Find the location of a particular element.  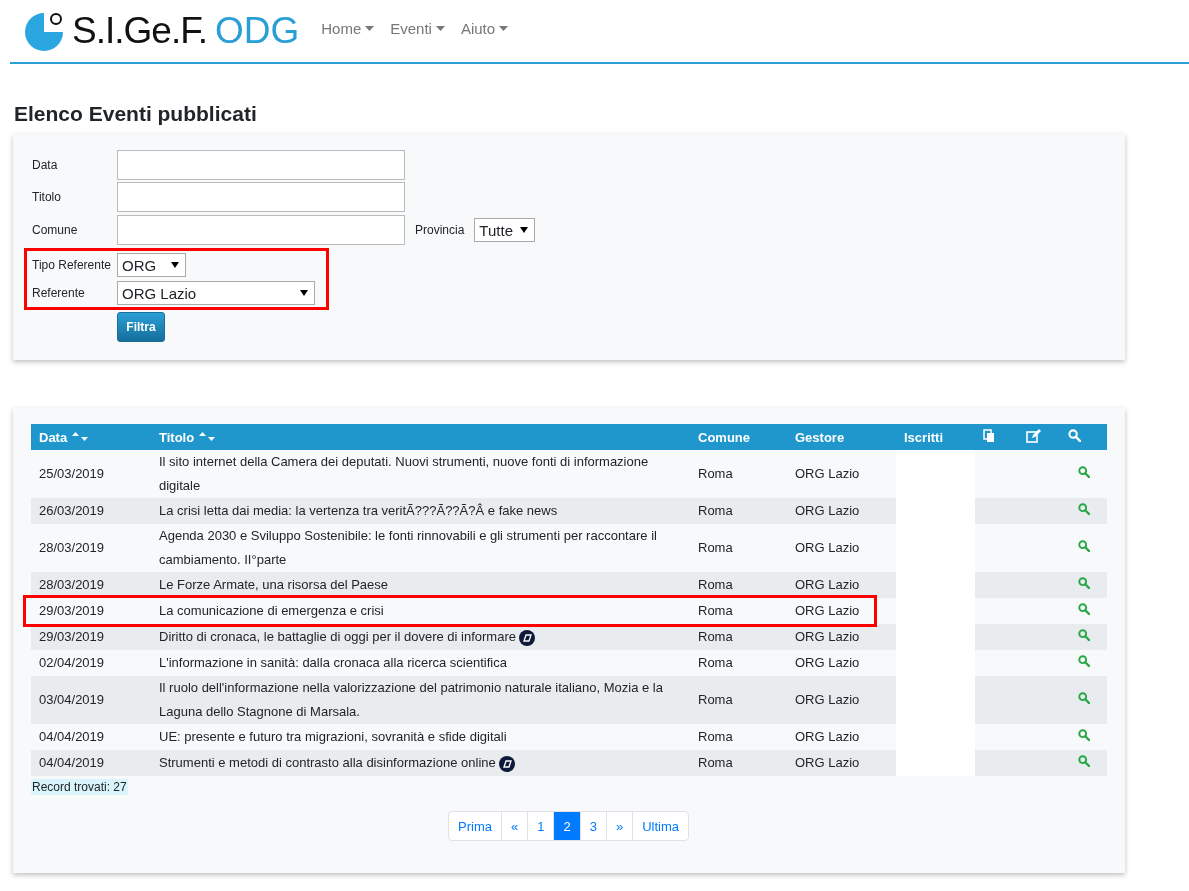

field-label: Comune is located at coordinates (55, 230).